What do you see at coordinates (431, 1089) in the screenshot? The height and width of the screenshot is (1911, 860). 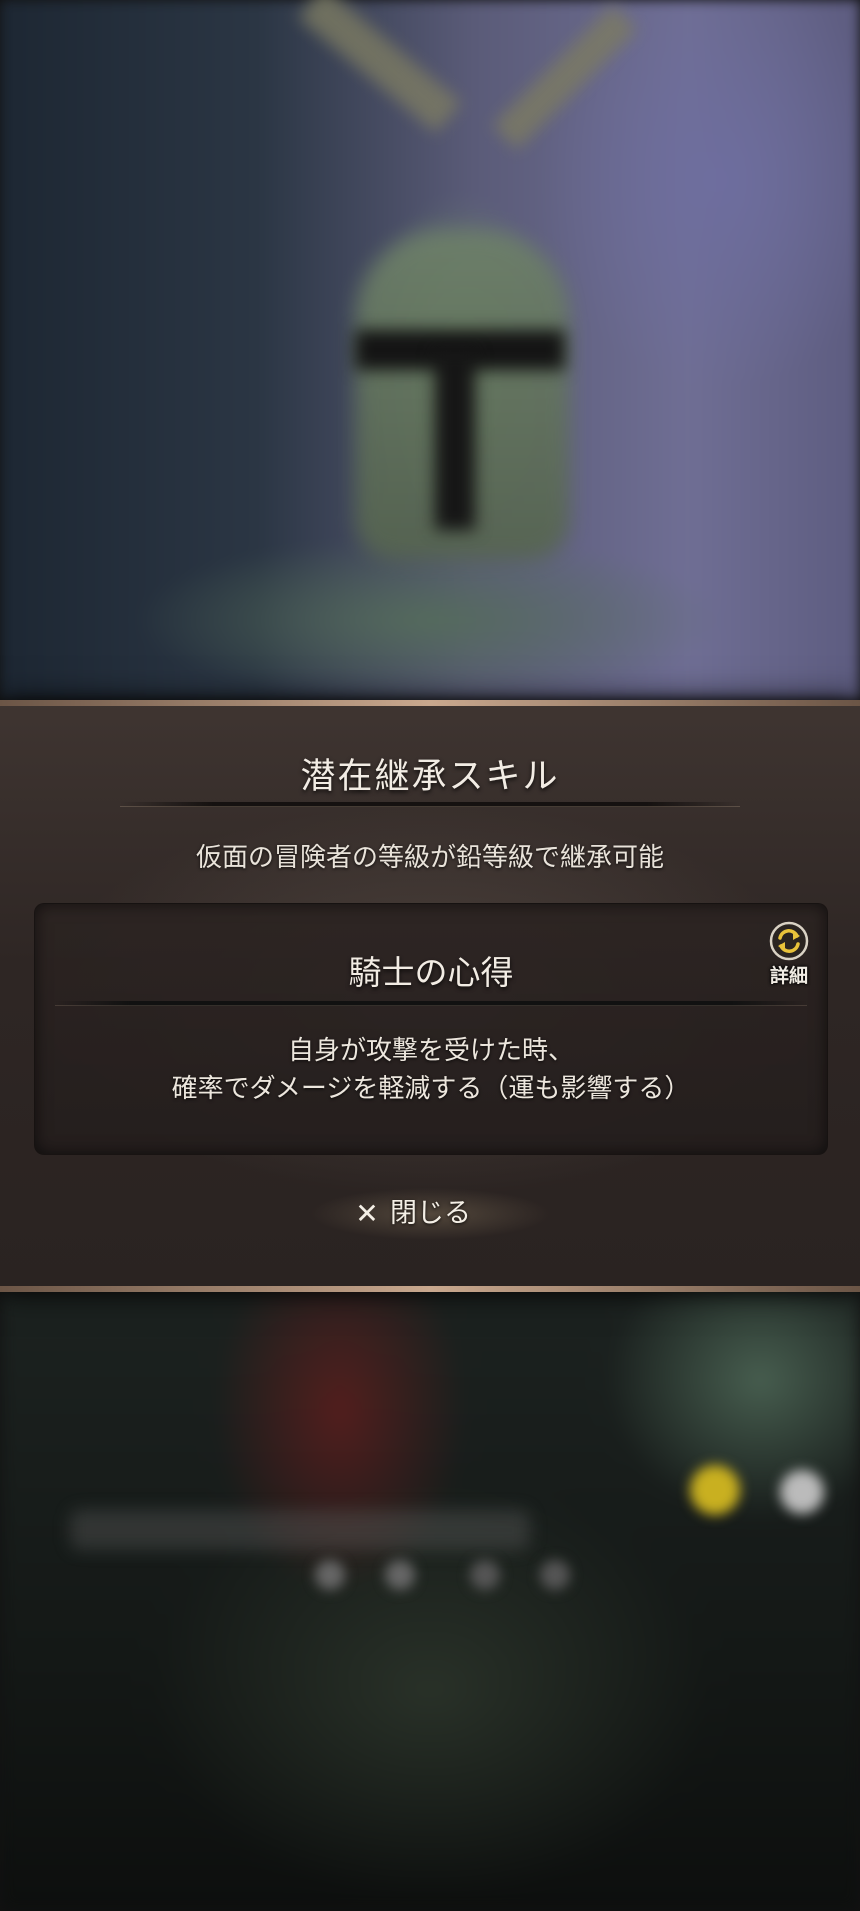 I see `skill-description-line-2: 確率でダメージを軽減する（運も影響する）` at bounding box center [431, 1089].